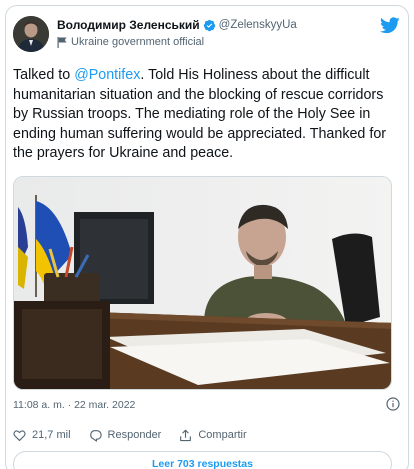 This screenshot has width=414, height=469. What do you see at coordinates (51, 435) in the screenshot?
I see `like-count: 21,7 mil` at bounding box center [51, 435].